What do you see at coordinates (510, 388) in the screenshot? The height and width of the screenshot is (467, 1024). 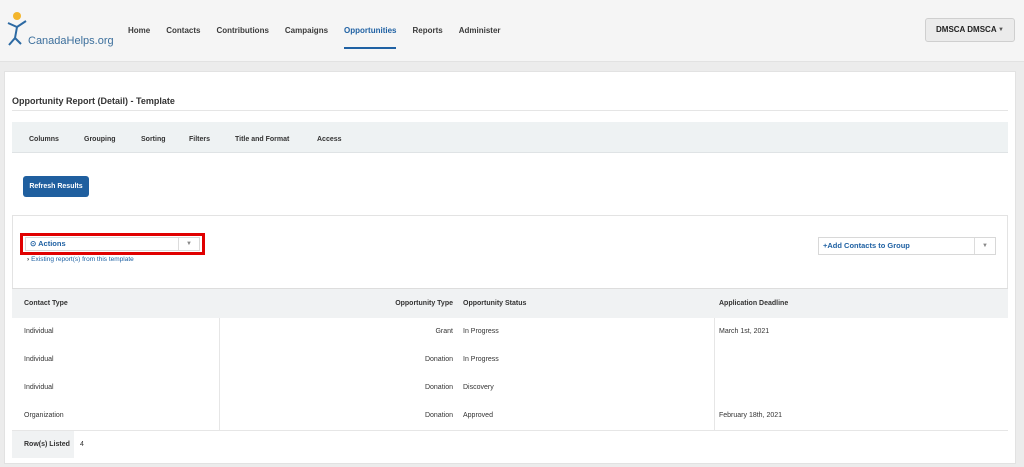 I see `table-row: Individual Donation Discovery` at bounding box center [510, 388].